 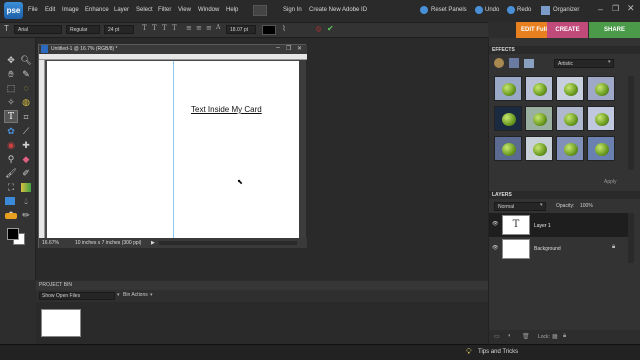 What do you see at coordinates (600, 9) in the screenshot?
I see `minimize-icon: –` at bounding box center [600, 9].